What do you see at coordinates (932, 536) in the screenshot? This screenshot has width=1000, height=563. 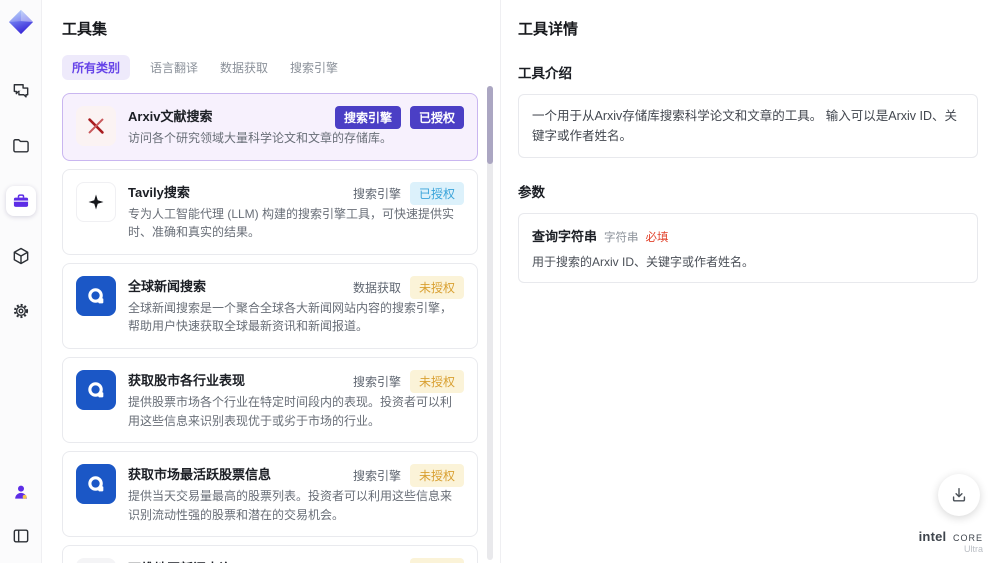 I see `intel-wordmark: intel` at bounding box center [932, 536].